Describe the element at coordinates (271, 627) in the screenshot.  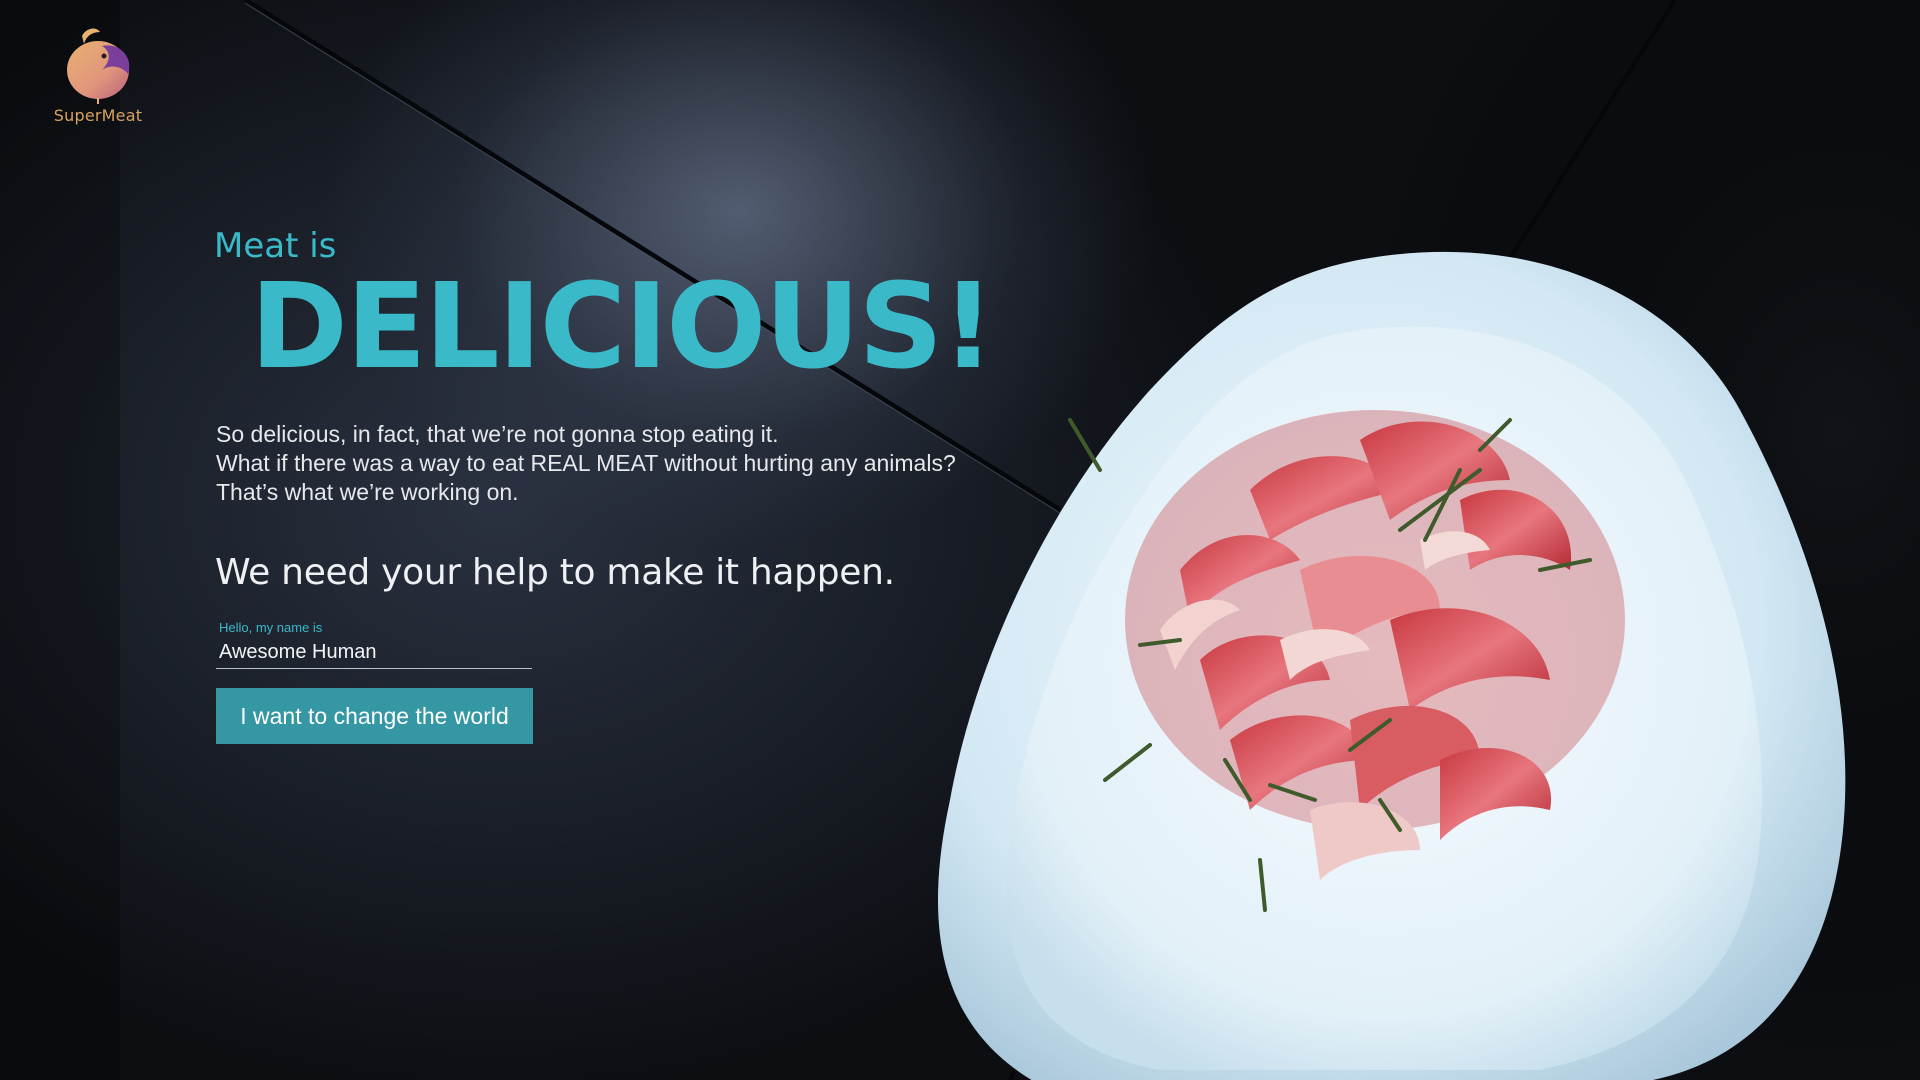
I see `name-field-label: Hello, my name is` at that location.